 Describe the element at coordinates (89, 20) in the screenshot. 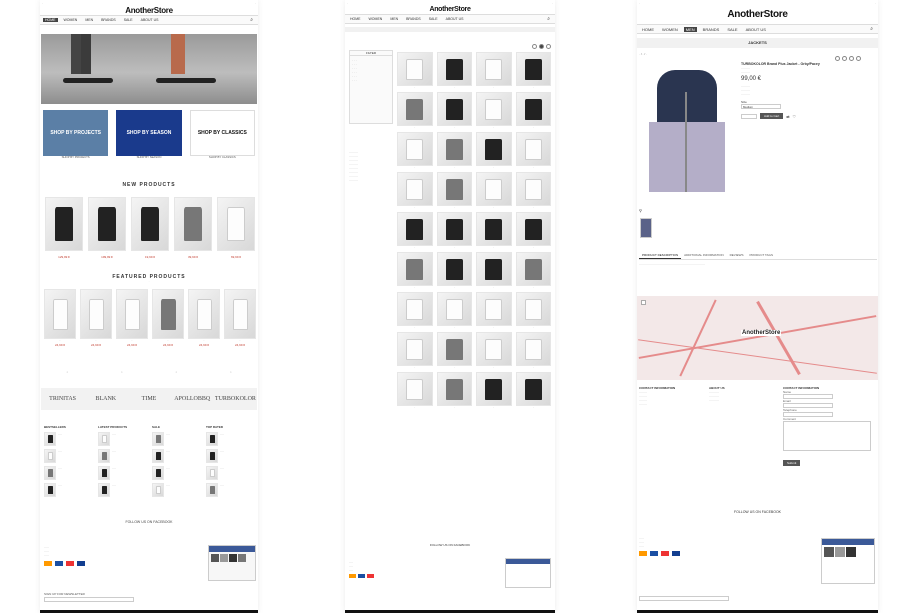

I see `nav-item-men: MEN` at that location.